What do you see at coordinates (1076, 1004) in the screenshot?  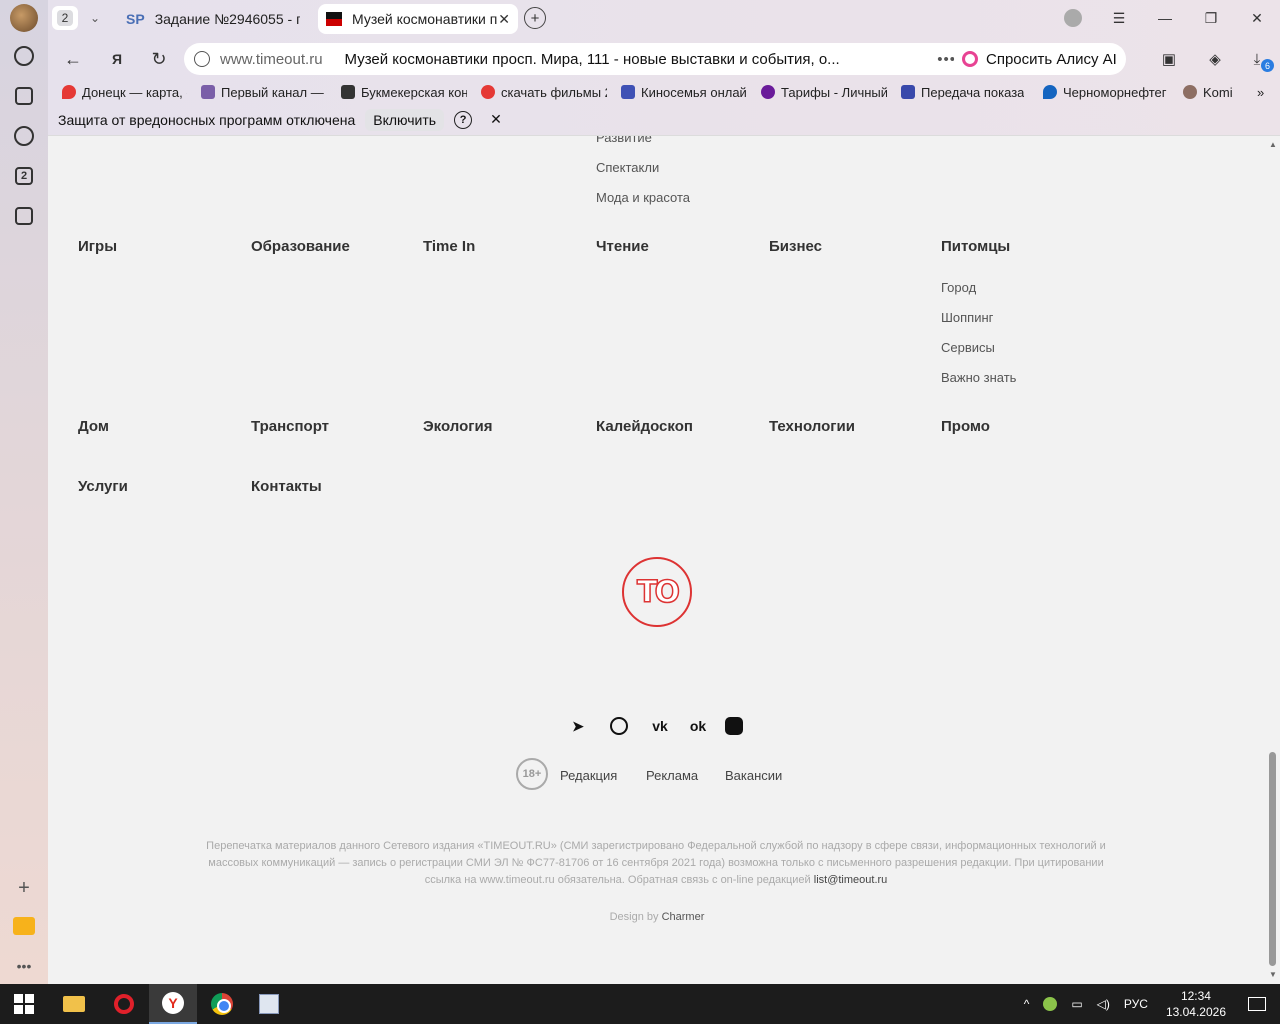 I see `network-icon: ▭` at bounding box center [1076, 1004].